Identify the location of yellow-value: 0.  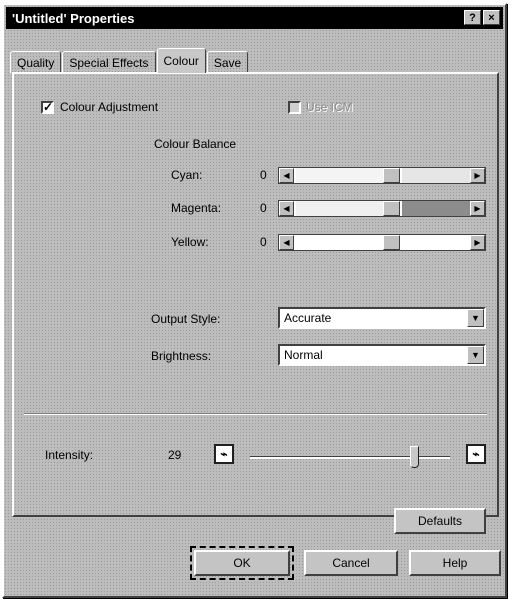
(263, 242).